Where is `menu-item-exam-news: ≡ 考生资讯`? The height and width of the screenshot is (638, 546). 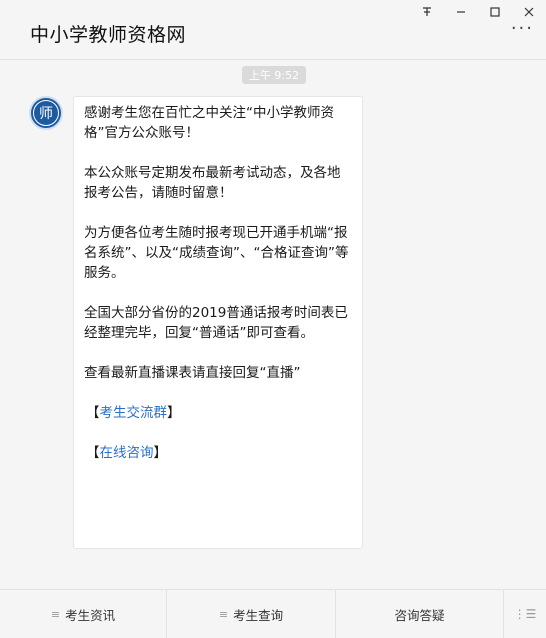
menu-item-exam-news: ≡ 考生资讯 is located at coordinates (83, 614).